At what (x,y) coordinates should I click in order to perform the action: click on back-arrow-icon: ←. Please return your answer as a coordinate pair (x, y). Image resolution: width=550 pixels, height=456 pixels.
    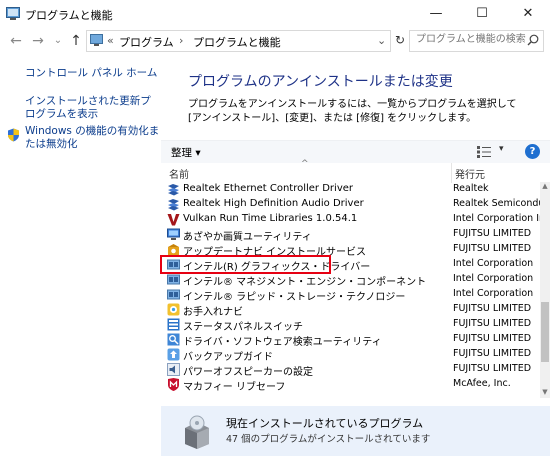
    Looking at the image, I should click on (16, 41).